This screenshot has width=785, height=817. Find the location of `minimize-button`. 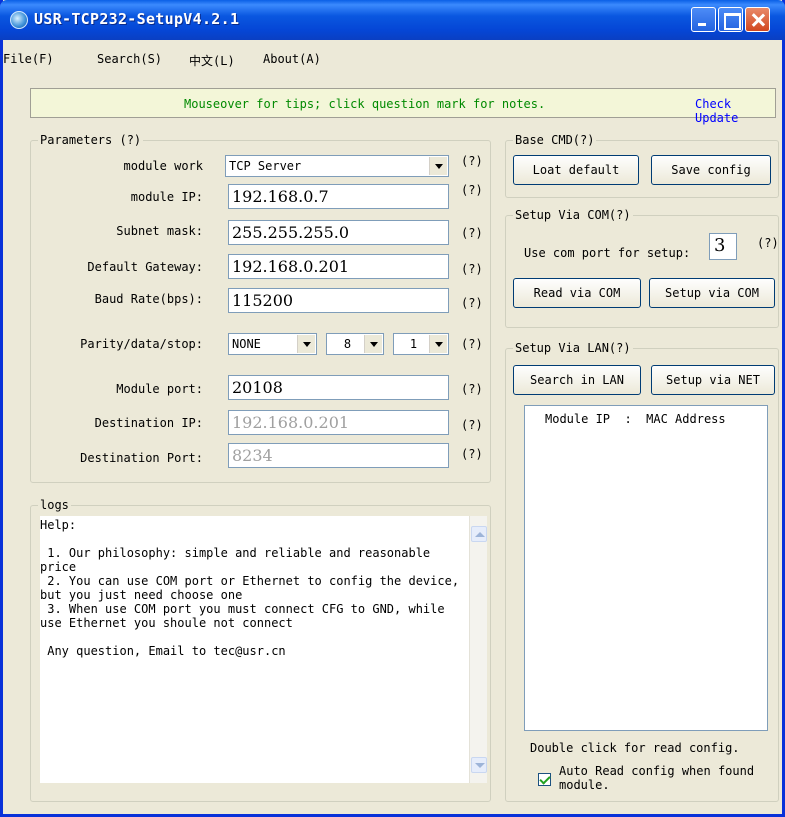

minimize-button is located at coordinates (703, 19).